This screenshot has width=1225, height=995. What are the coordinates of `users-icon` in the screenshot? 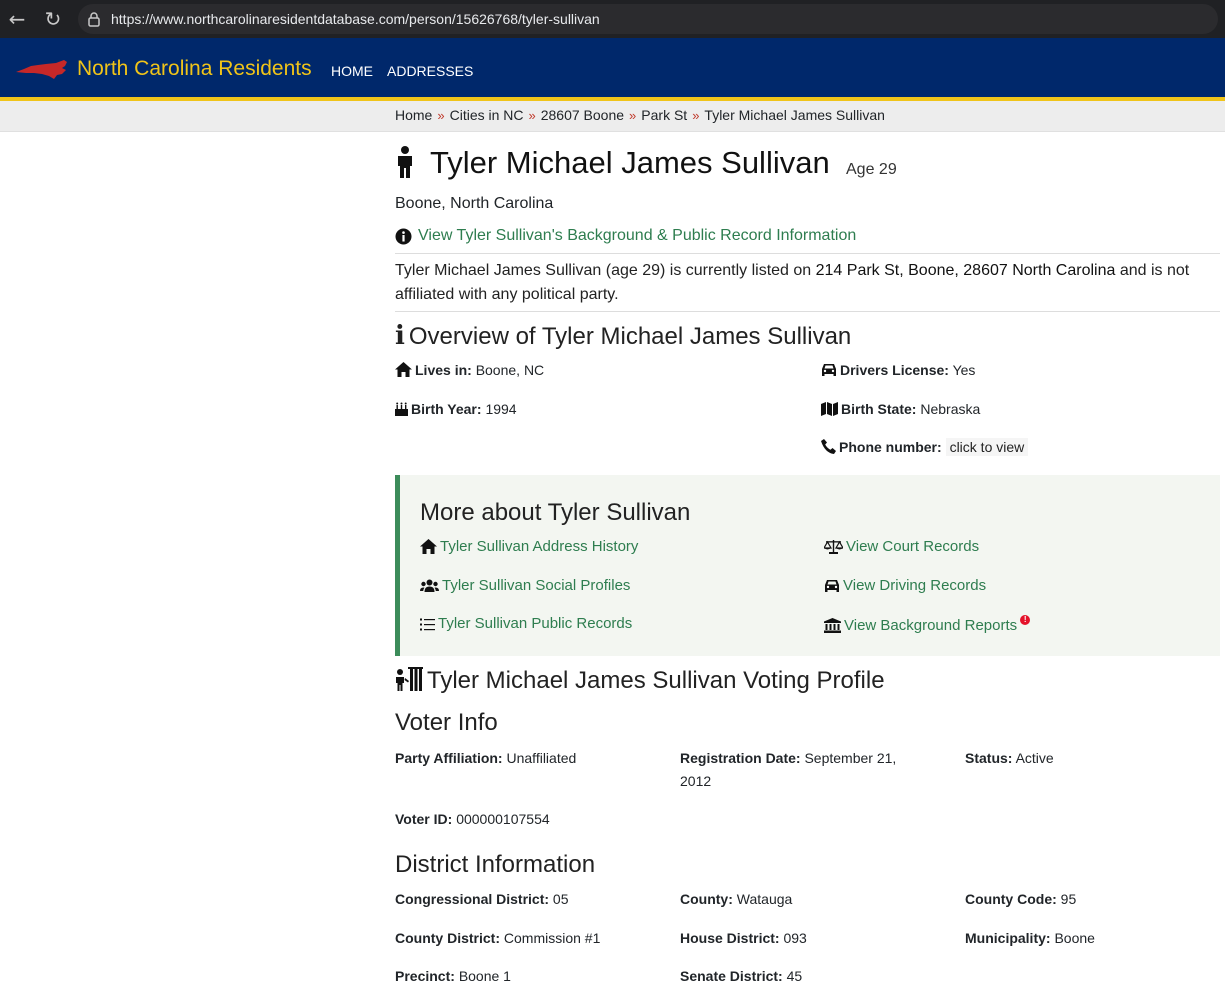 It's located at (429, 585).